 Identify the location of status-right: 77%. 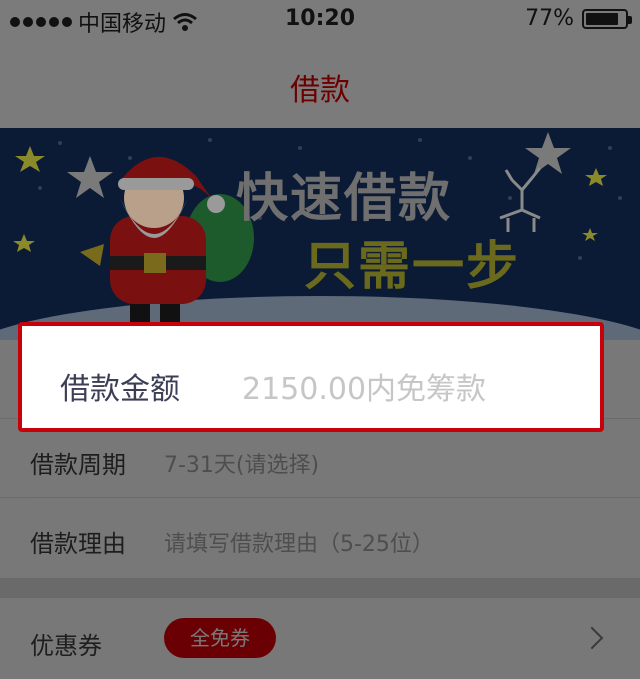
(578, 18).